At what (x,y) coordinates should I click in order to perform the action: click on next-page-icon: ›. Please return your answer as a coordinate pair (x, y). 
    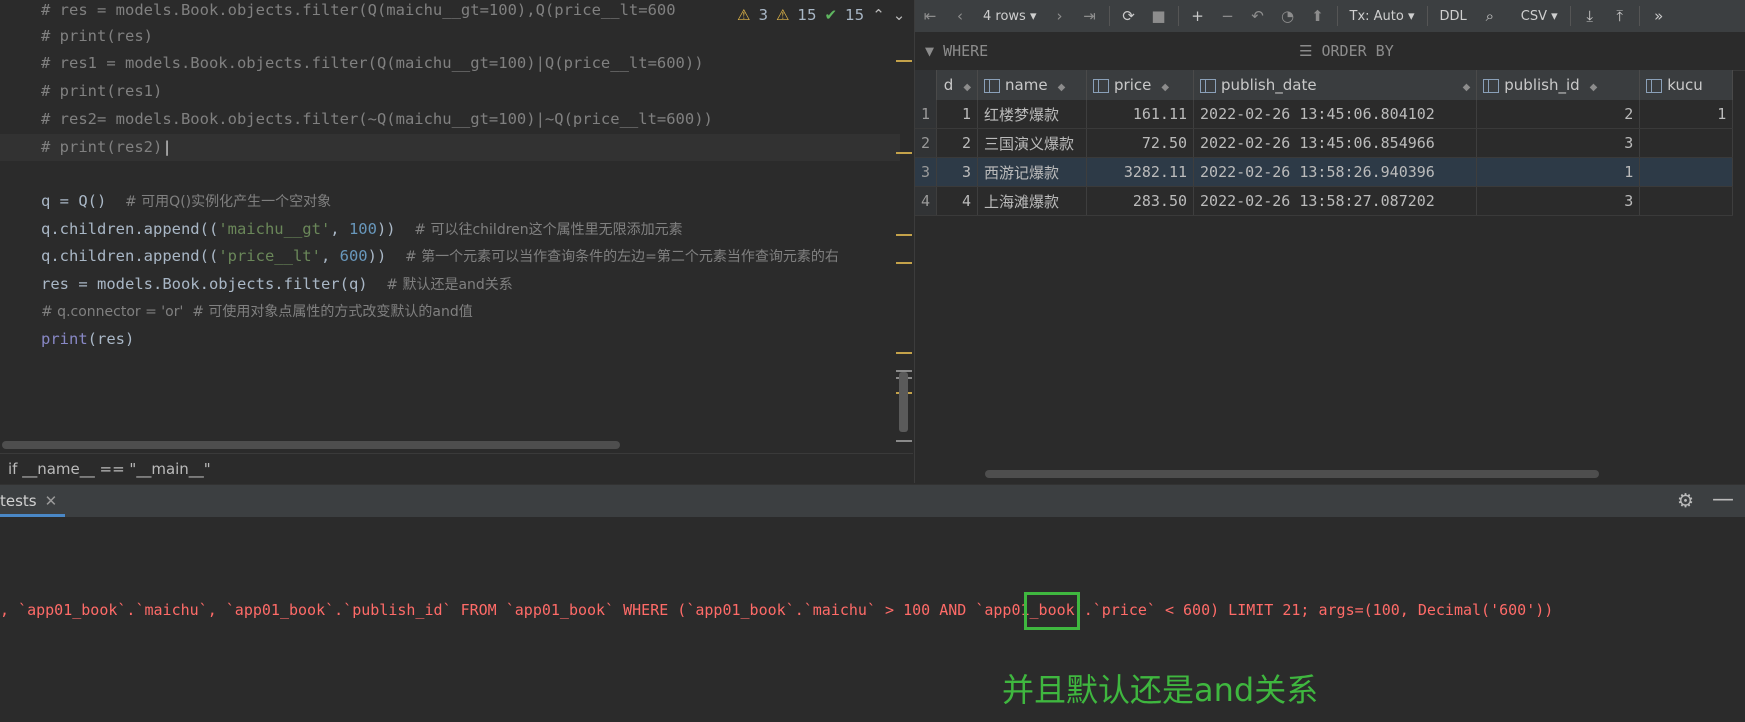
    Looking at the image, I should click on (1060, 16).